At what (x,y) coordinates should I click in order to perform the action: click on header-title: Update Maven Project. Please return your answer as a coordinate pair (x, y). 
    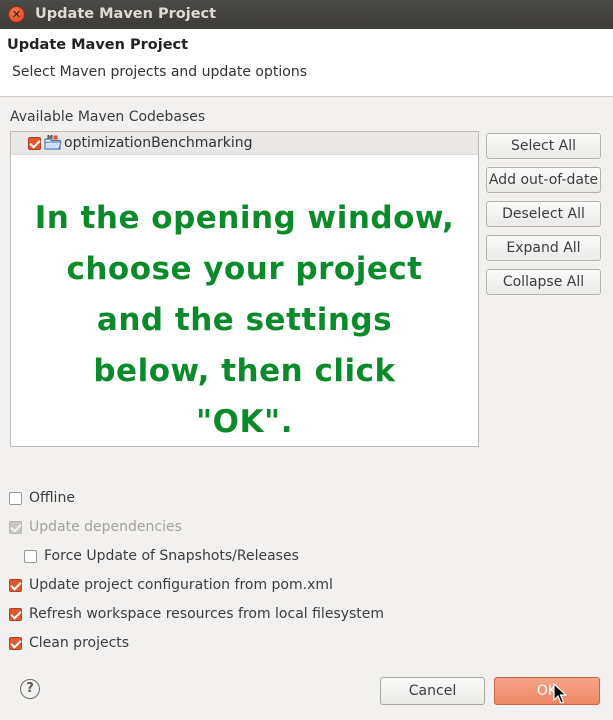
    Looking at the image, I should click on (98, 45).